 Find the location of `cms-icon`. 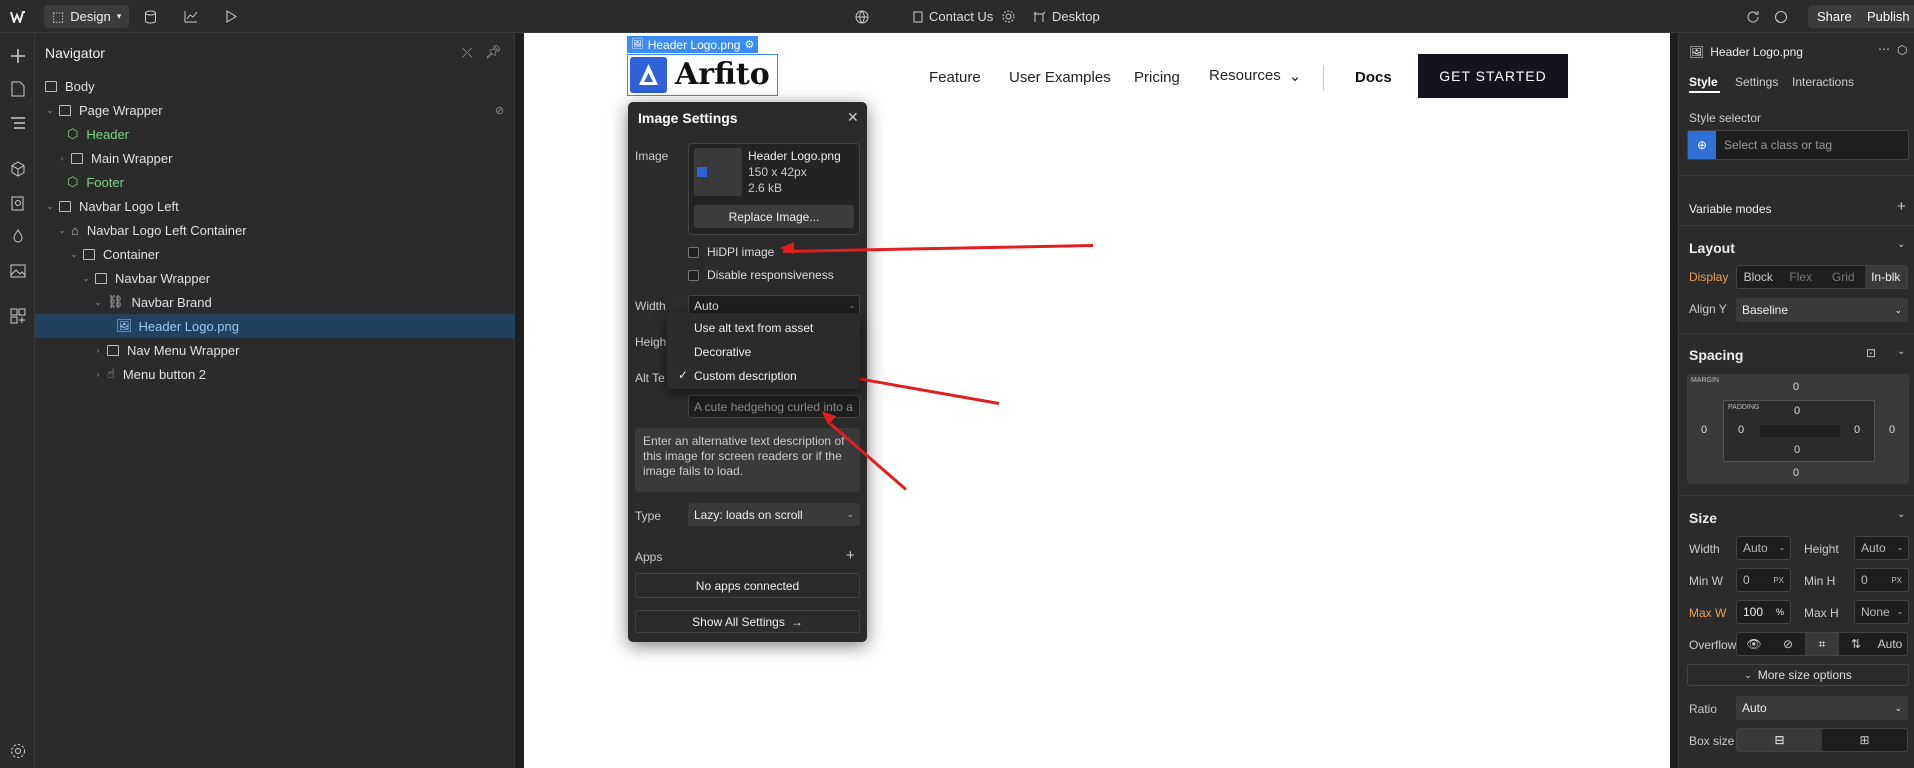

cms-icon is located at coordinates (150, 16).